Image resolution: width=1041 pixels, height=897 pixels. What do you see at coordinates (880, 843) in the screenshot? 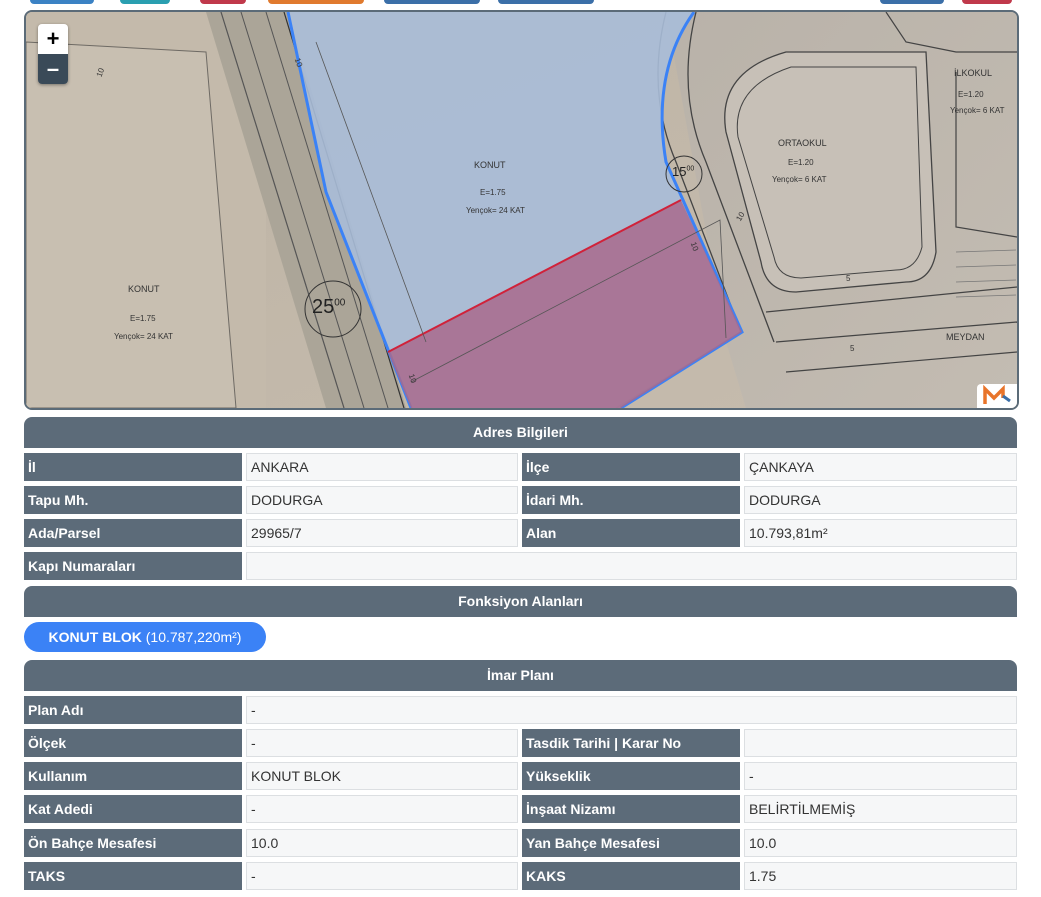
I see `yan-bahce-value: 10.0` at bounding box center [880, 843].